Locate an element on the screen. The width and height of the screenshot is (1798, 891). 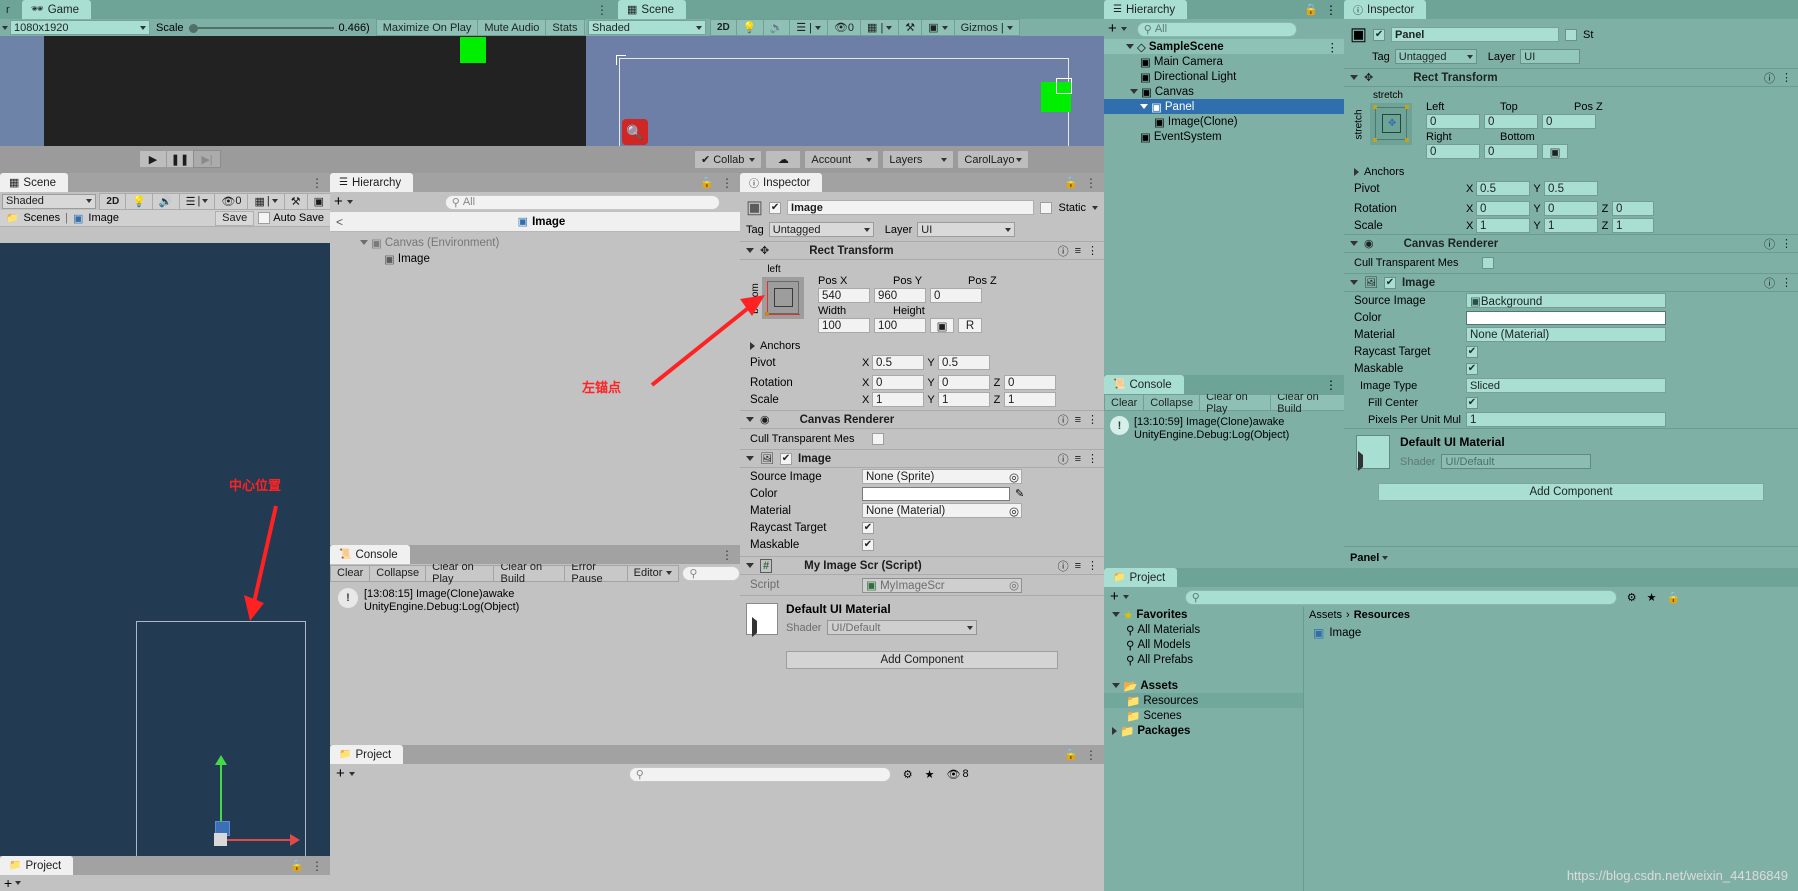
canvas-renderer-header: ◉ Canvas Renderer ⓘ ⋮ is located at coordinates (1571, 243).